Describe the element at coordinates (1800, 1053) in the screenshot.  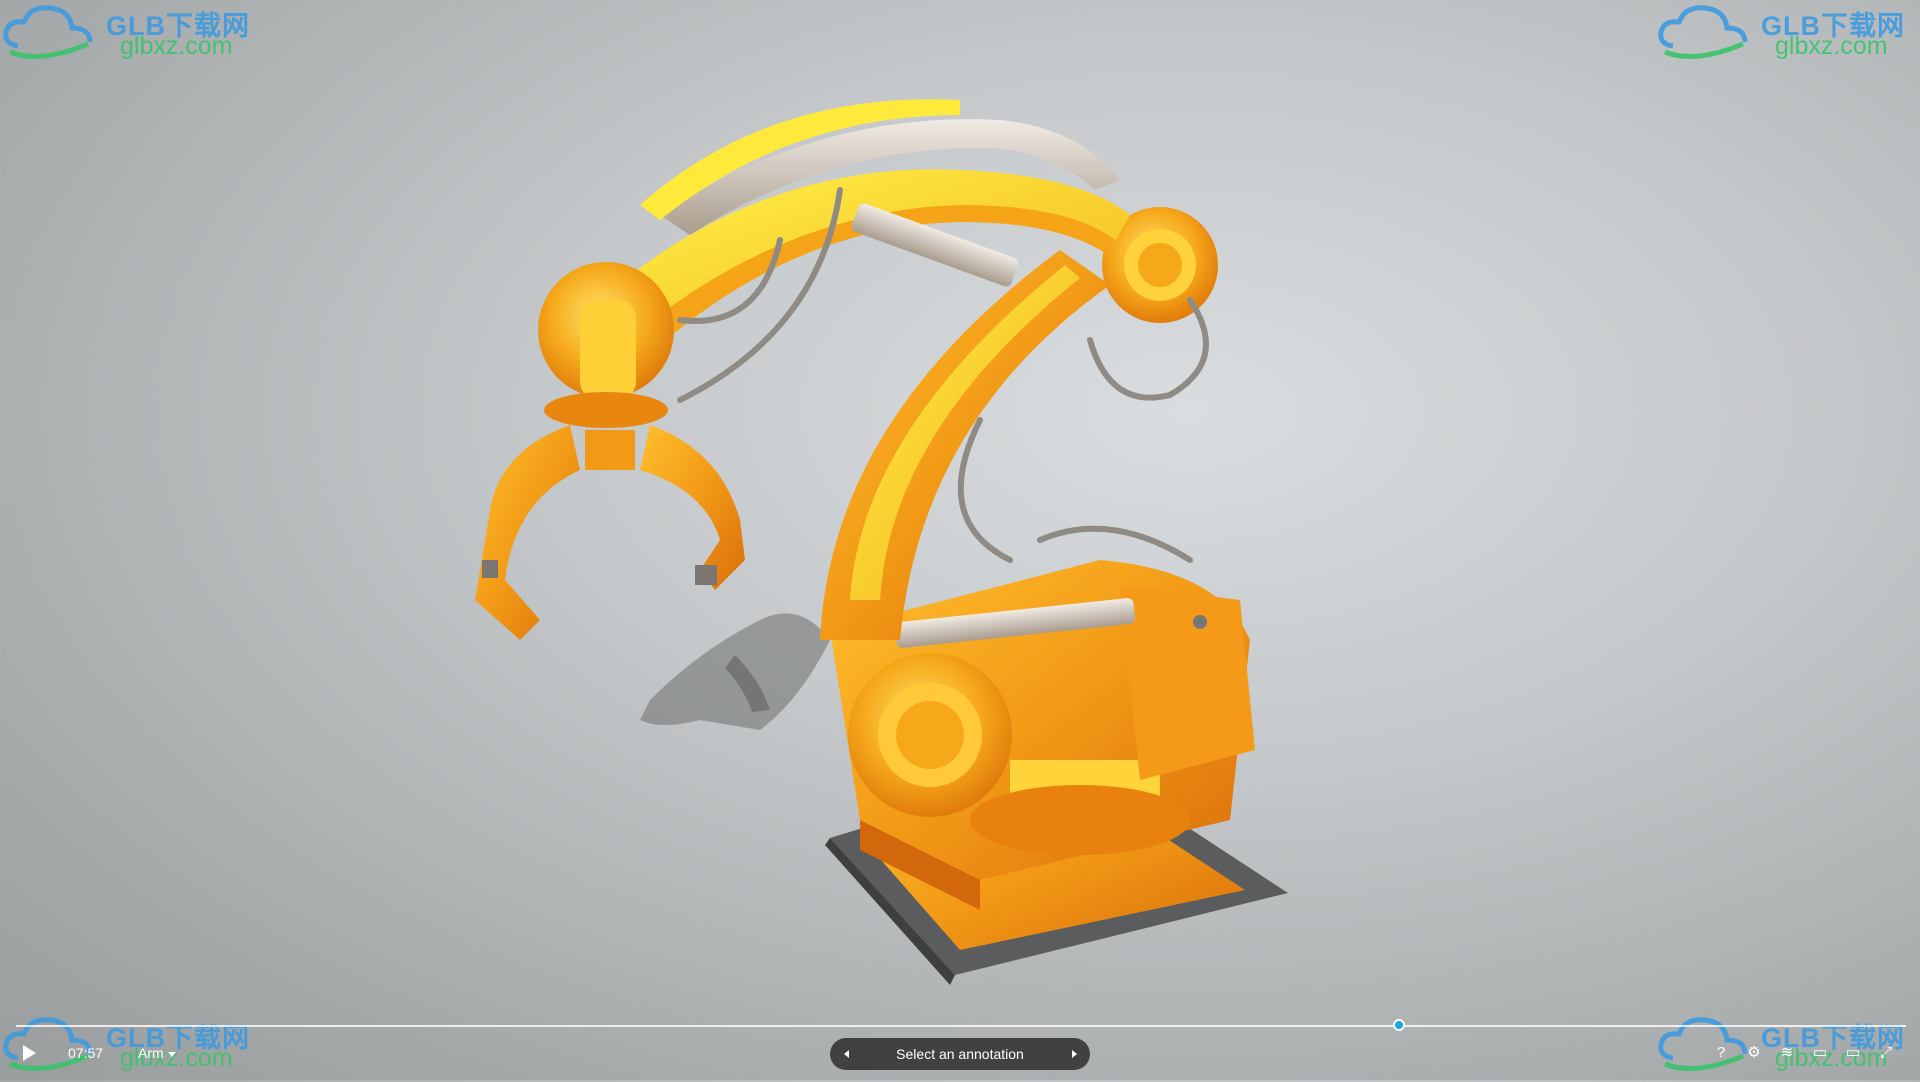
I see `viewer-toolbar: ? ⚙ ≋ ▭ ▭ ⤢` at that location.